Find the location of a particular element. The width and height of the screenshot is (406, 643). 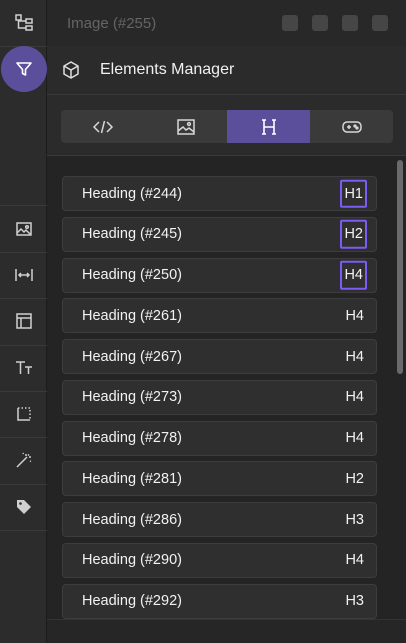

magic-wand-icon is located at coordinates (23, 460).